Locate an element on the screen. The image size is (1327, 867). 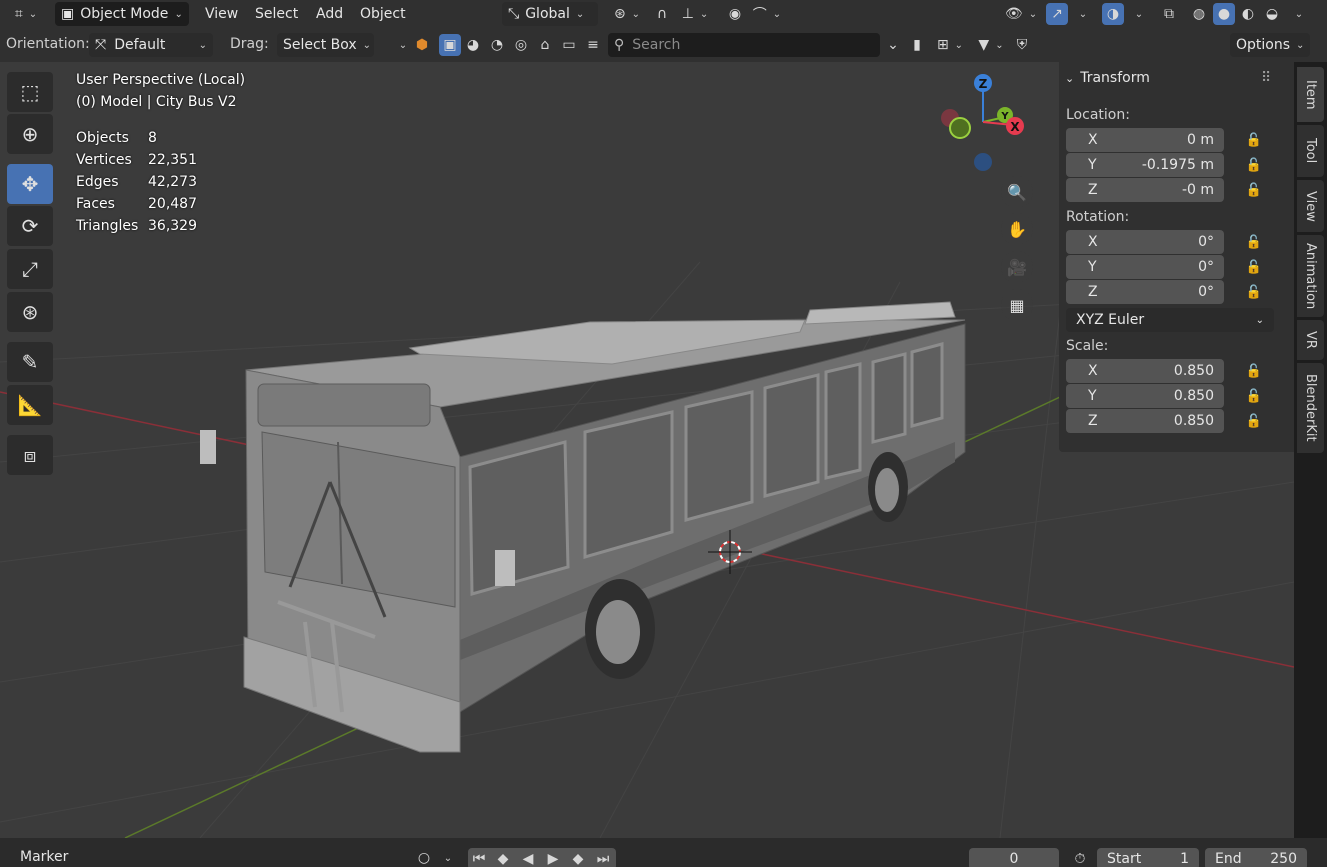
gizmo-toggle-icon: ↗ is located at coordinates (1057, 14).